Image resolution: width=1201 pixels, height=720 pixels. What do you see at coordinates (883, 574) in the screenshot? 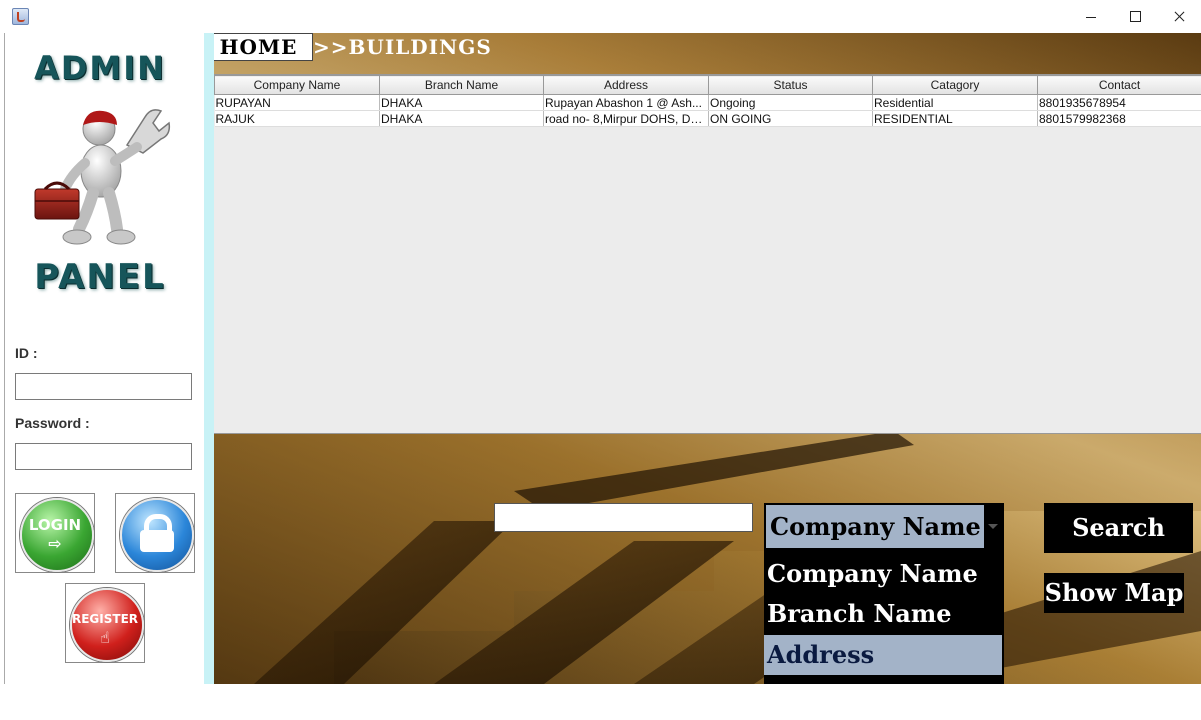
I see `dropdown-option-company-name: Company Name` at bounding box center [883, 574].